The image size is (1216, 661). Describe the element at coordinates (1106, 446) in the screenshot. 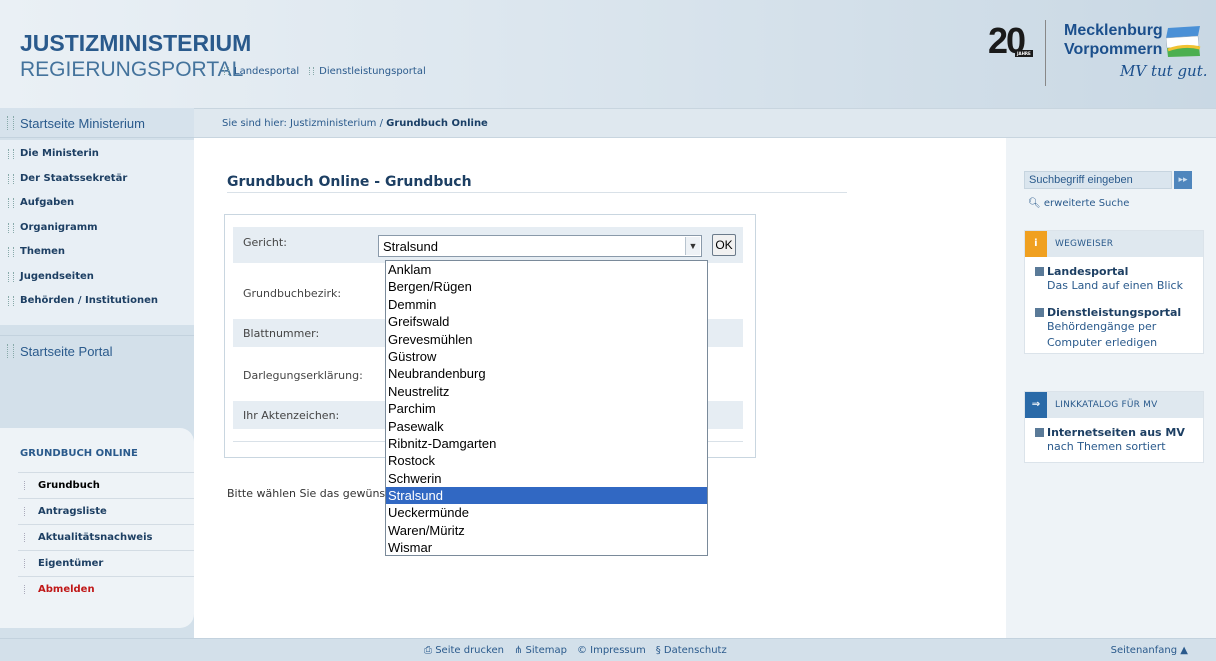

I see `link-internetseiten-desc: nach Themen sortiert` at that location.